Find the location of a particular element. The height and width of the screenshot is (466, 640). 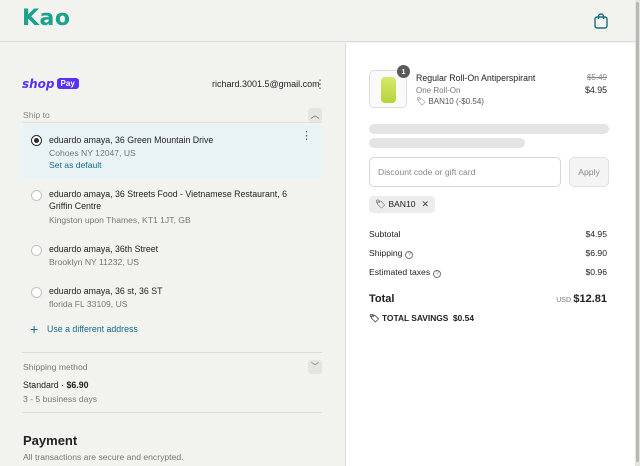

scrollbar-thumb is located at coordinates (637, 232).